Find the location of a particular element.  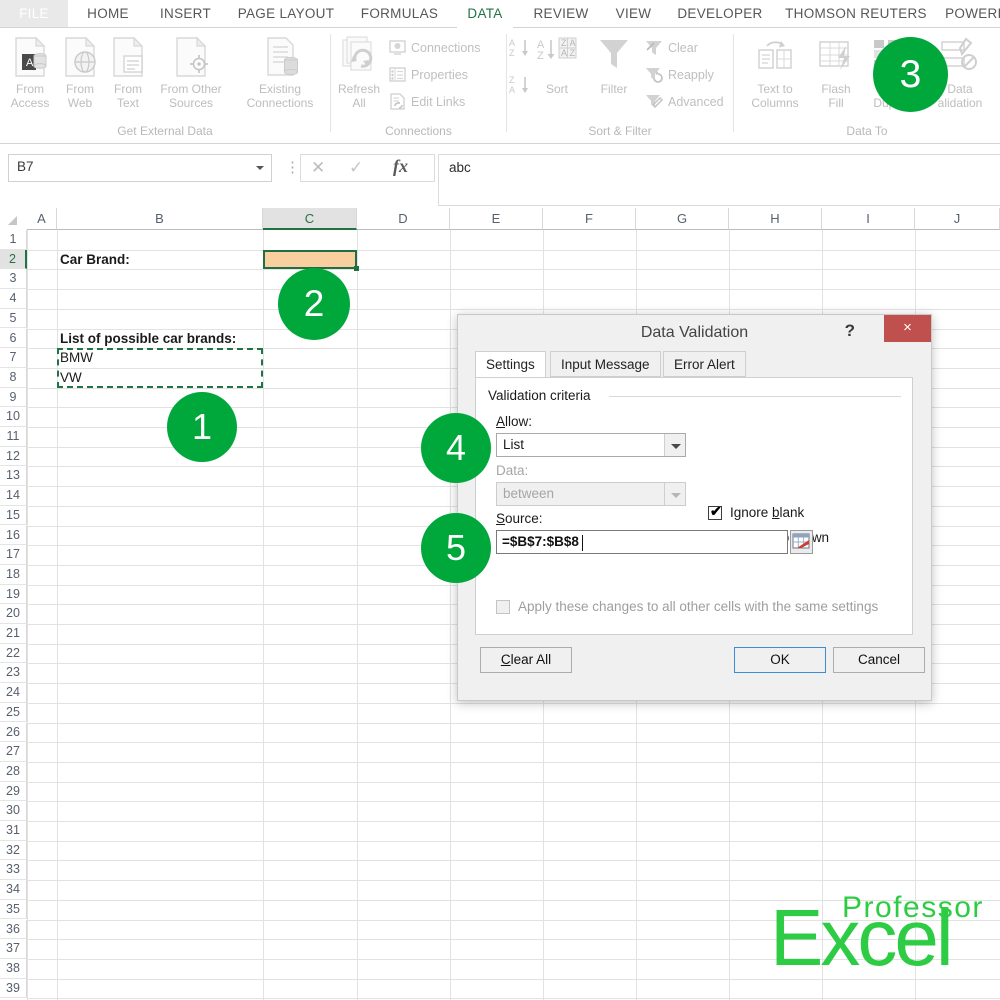

range-select-icon is located at coordinates (801, 542).